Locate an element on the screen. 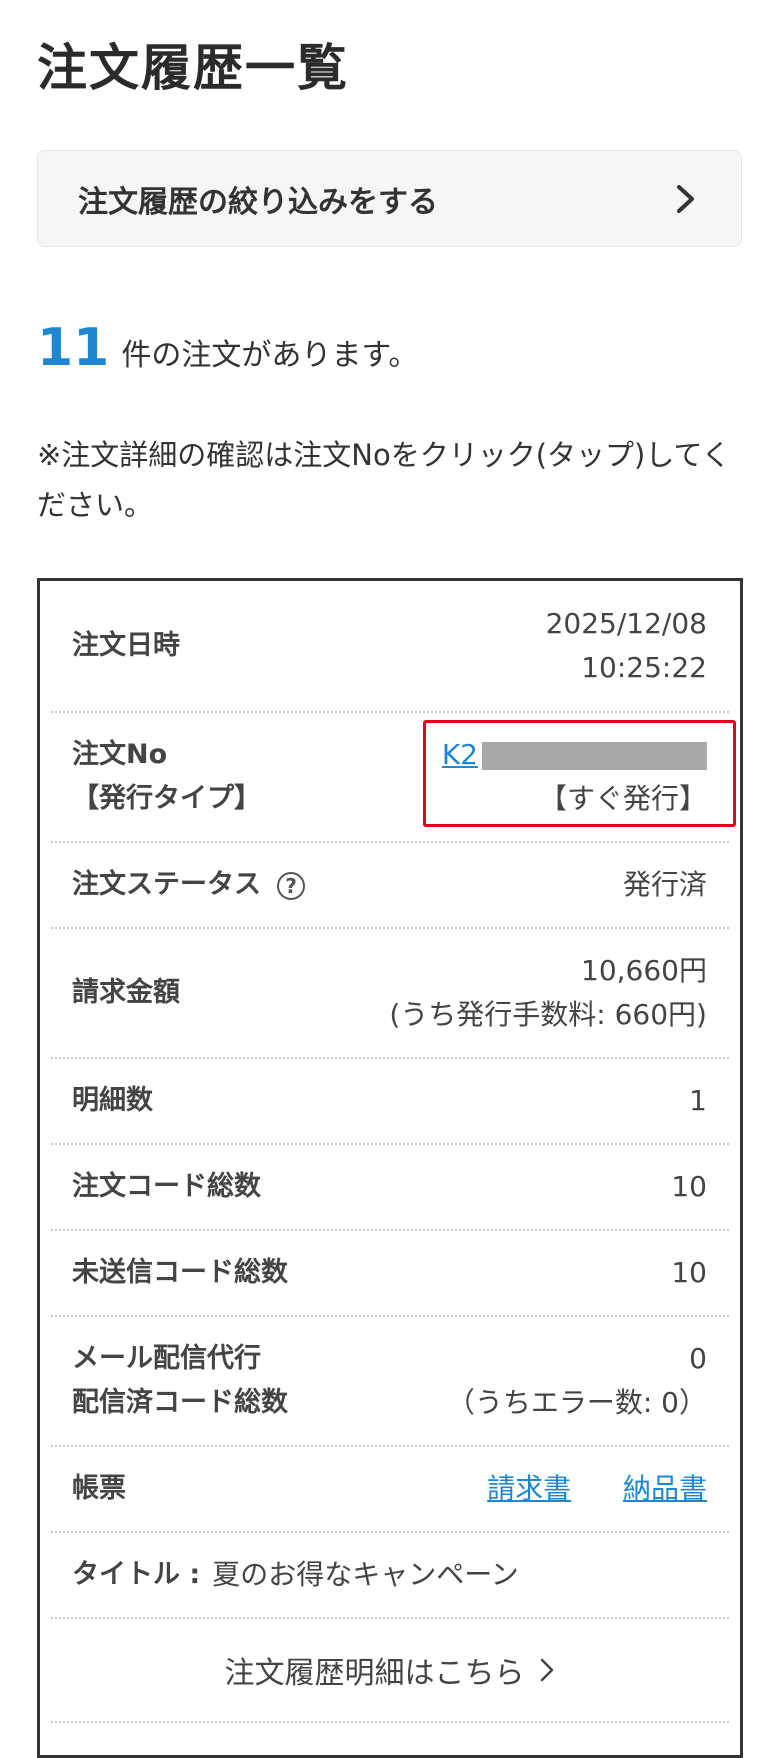 This screenshot has width=780, height=1758. order-count: 11 件の注文があります。 is located at coordinates (227, 348).